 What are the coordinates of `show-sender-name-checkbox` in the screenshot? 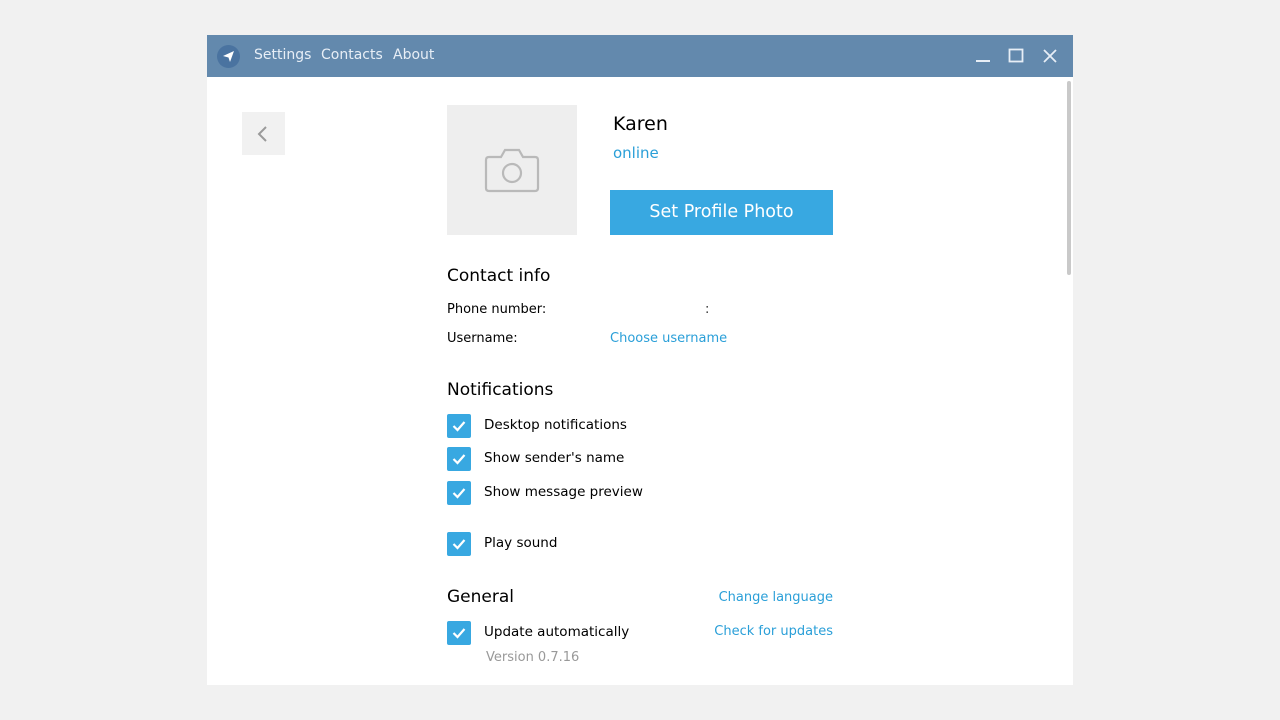 It's located at (459, 459).